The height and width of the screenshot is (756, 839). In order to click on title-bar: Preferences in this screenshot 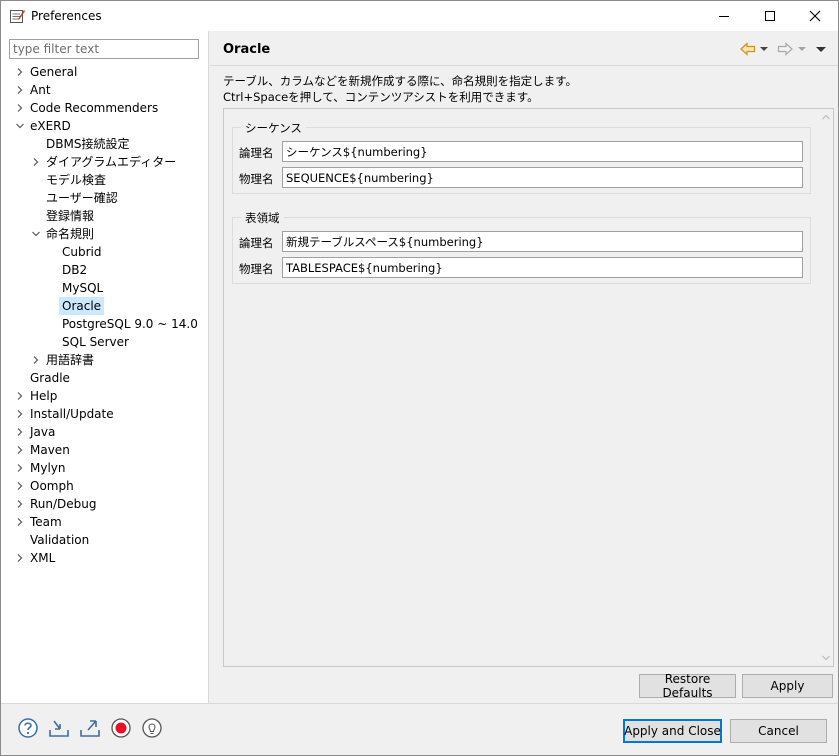, I will do `click(419, 16)`.